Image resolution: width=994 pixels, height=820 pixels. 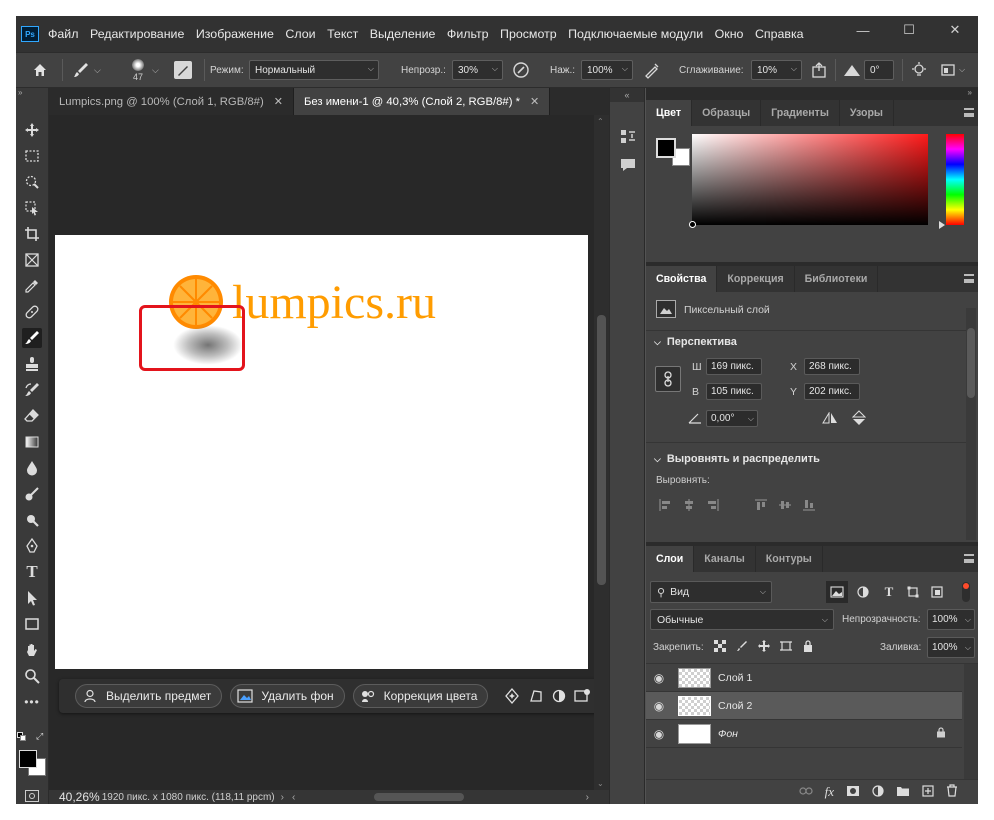 What do you see at coordinates (171, 101) in the screenshot?
I see `tab-lumpics: Lumpics.png @ 100% (Слой 1, RGB/8#) ✕` at bounding box center [171, 101].